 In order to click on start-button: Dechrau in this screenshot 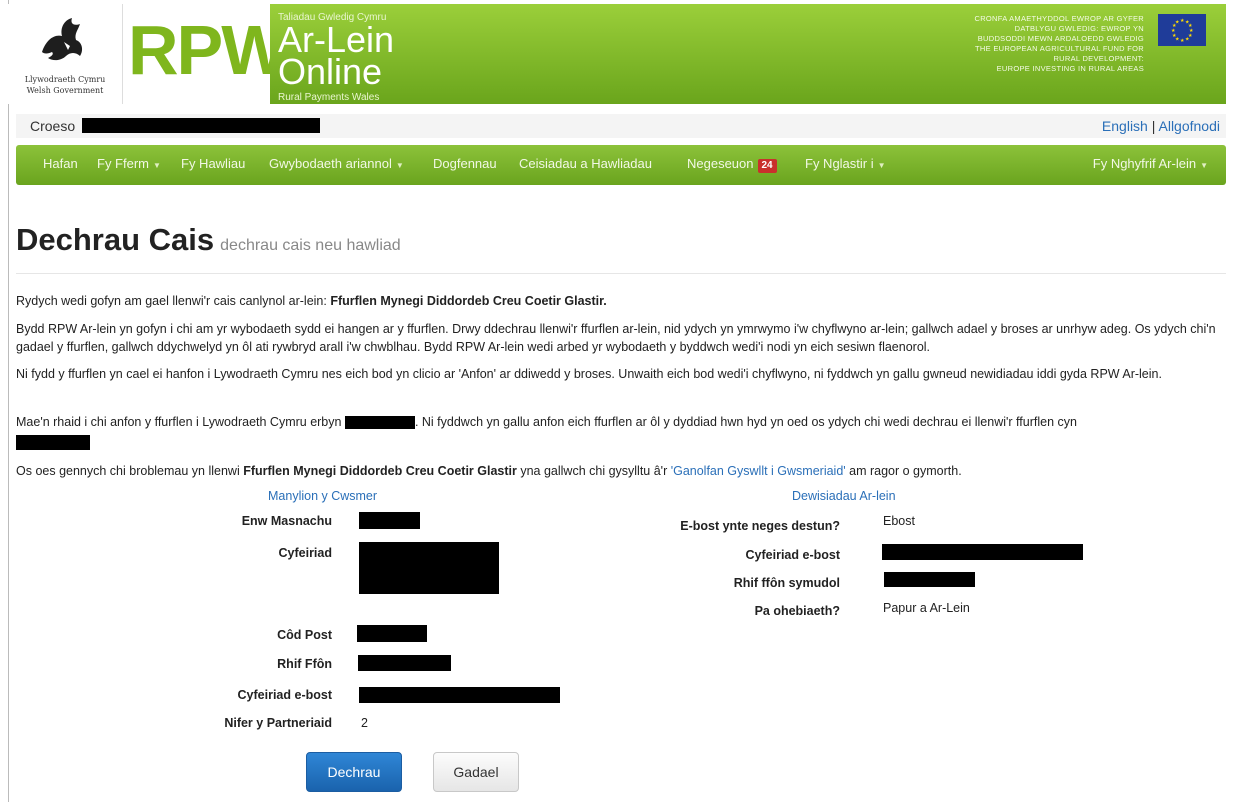, I will do `click(354, 772)`.